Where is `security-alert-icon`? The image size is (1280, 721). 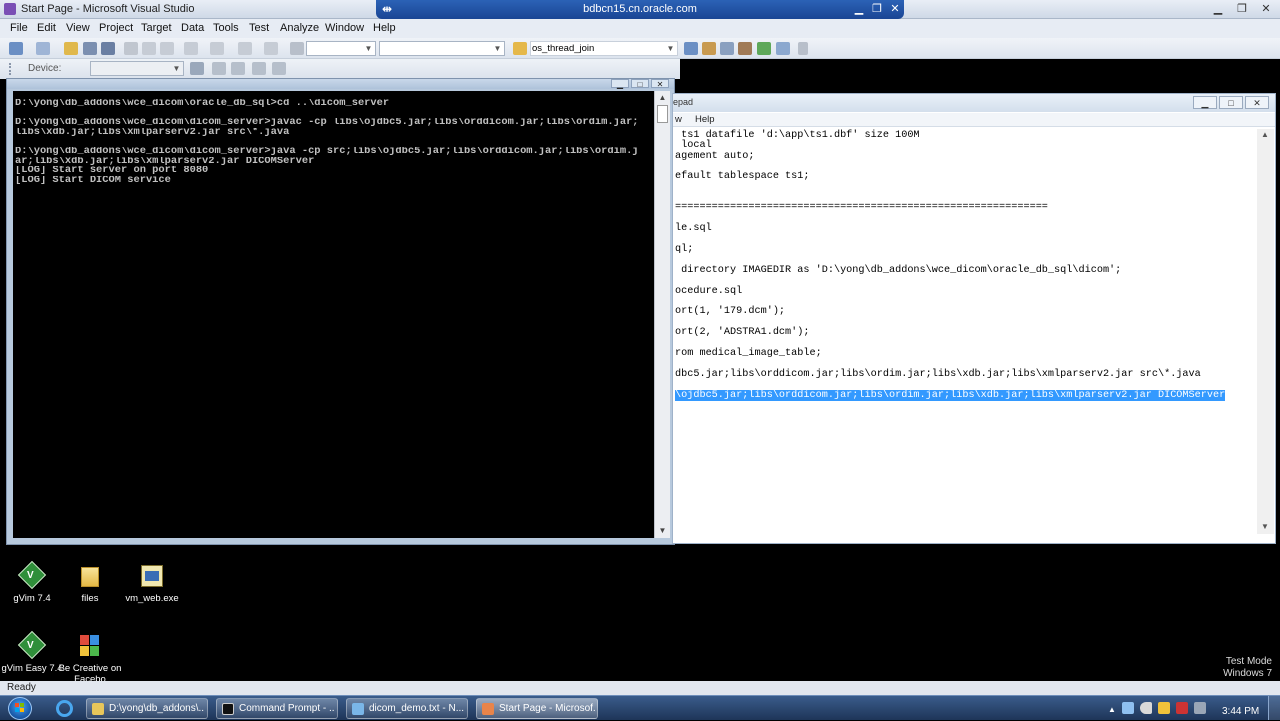
security-alert-icon is located at coordinates (1182, 708).